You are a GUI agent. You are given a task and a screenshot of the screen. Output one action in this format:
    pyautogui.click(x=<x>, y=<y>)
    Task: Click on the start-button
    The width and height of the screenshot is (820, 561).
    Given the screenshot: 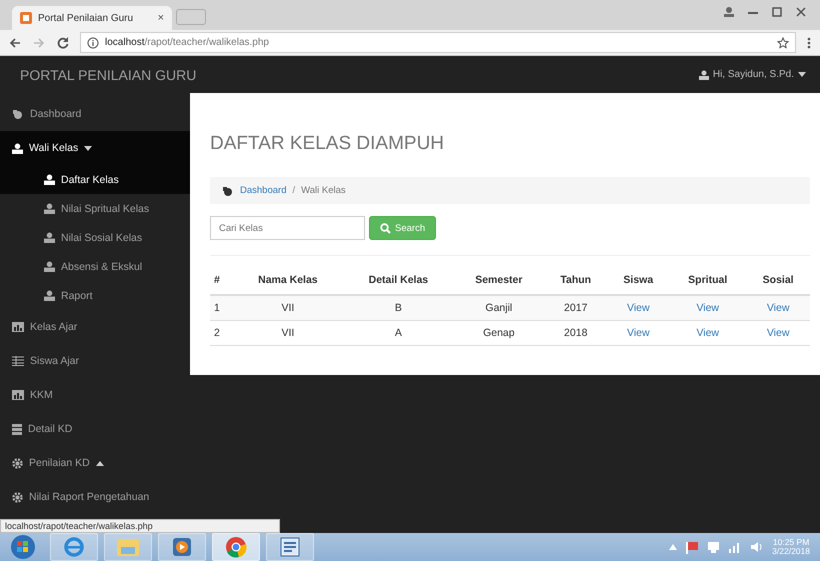 What is the action you would take?
    pyautogui.click(x=23, y=547)
    